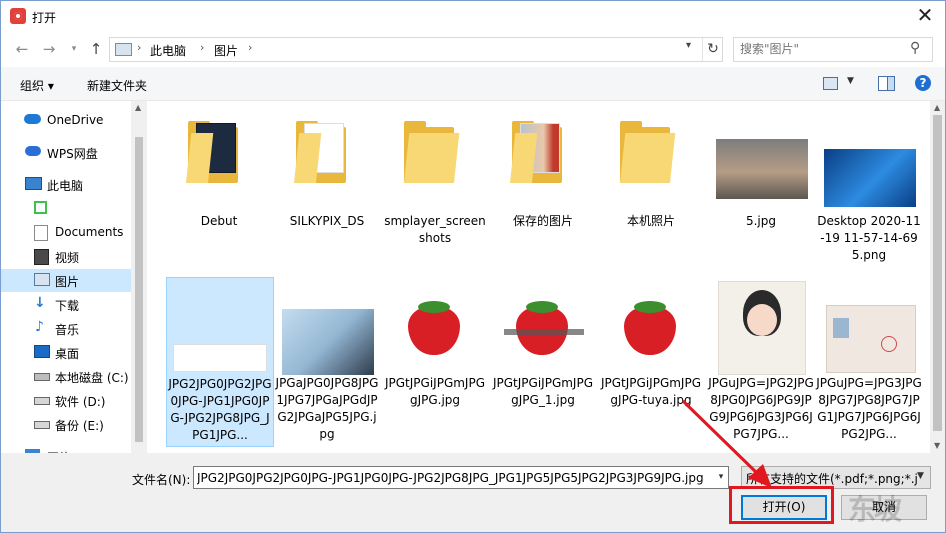 Image resolution: width=946 pixels, height=533 pixels. Describe the element at coordinates (18, 16) in the screenshot. I see `app-icon` at that location.